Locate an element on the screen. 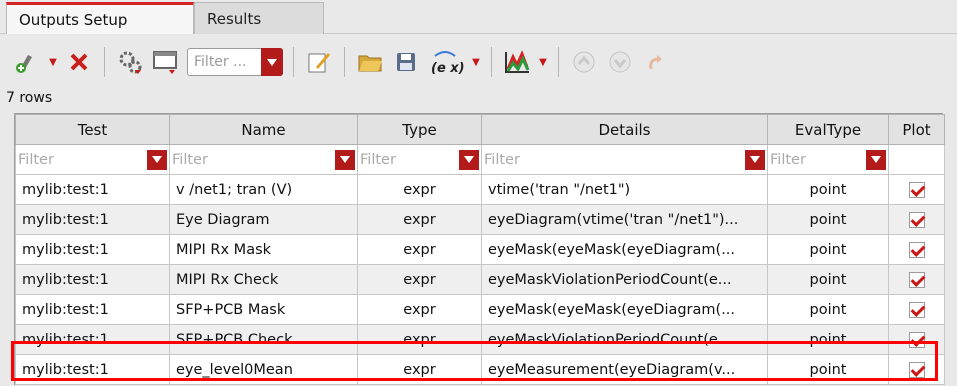 This screenshot has width=957, height=386. filter-cell-details: Filter is located at coordinates (624, 159).